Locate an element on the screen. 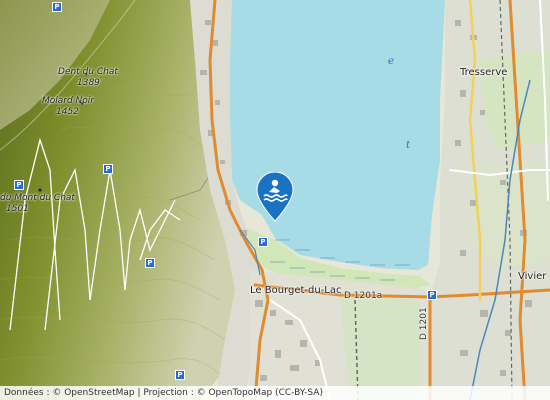  swimming-location-marker is located at coordinates (275, 196).